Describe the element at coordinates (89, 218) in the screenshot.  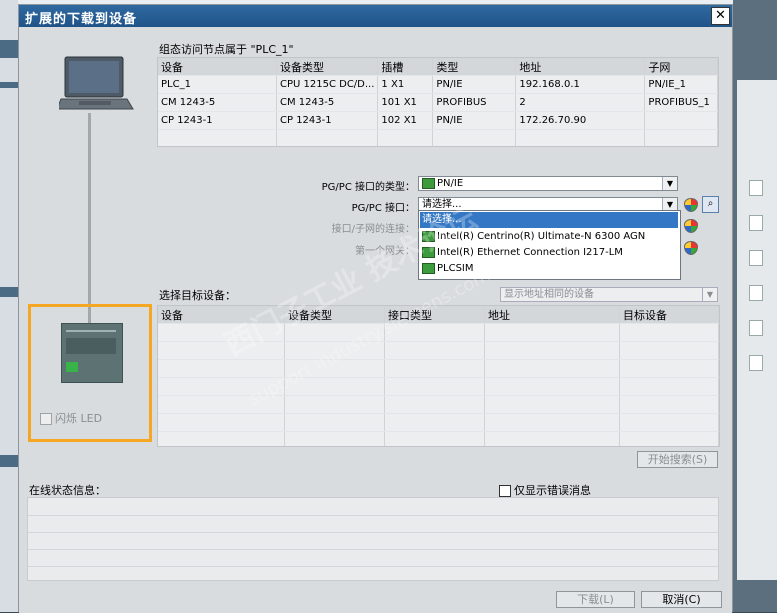
I see `connection-line` at that location.